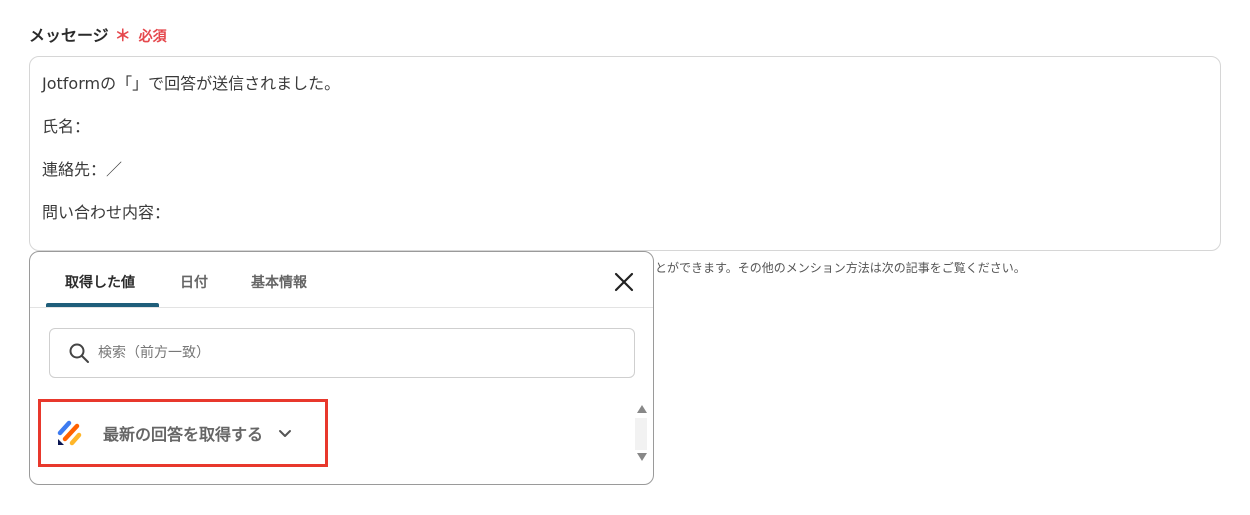  I want to click on required-badge: ＊ 必須, so click(141, 34).